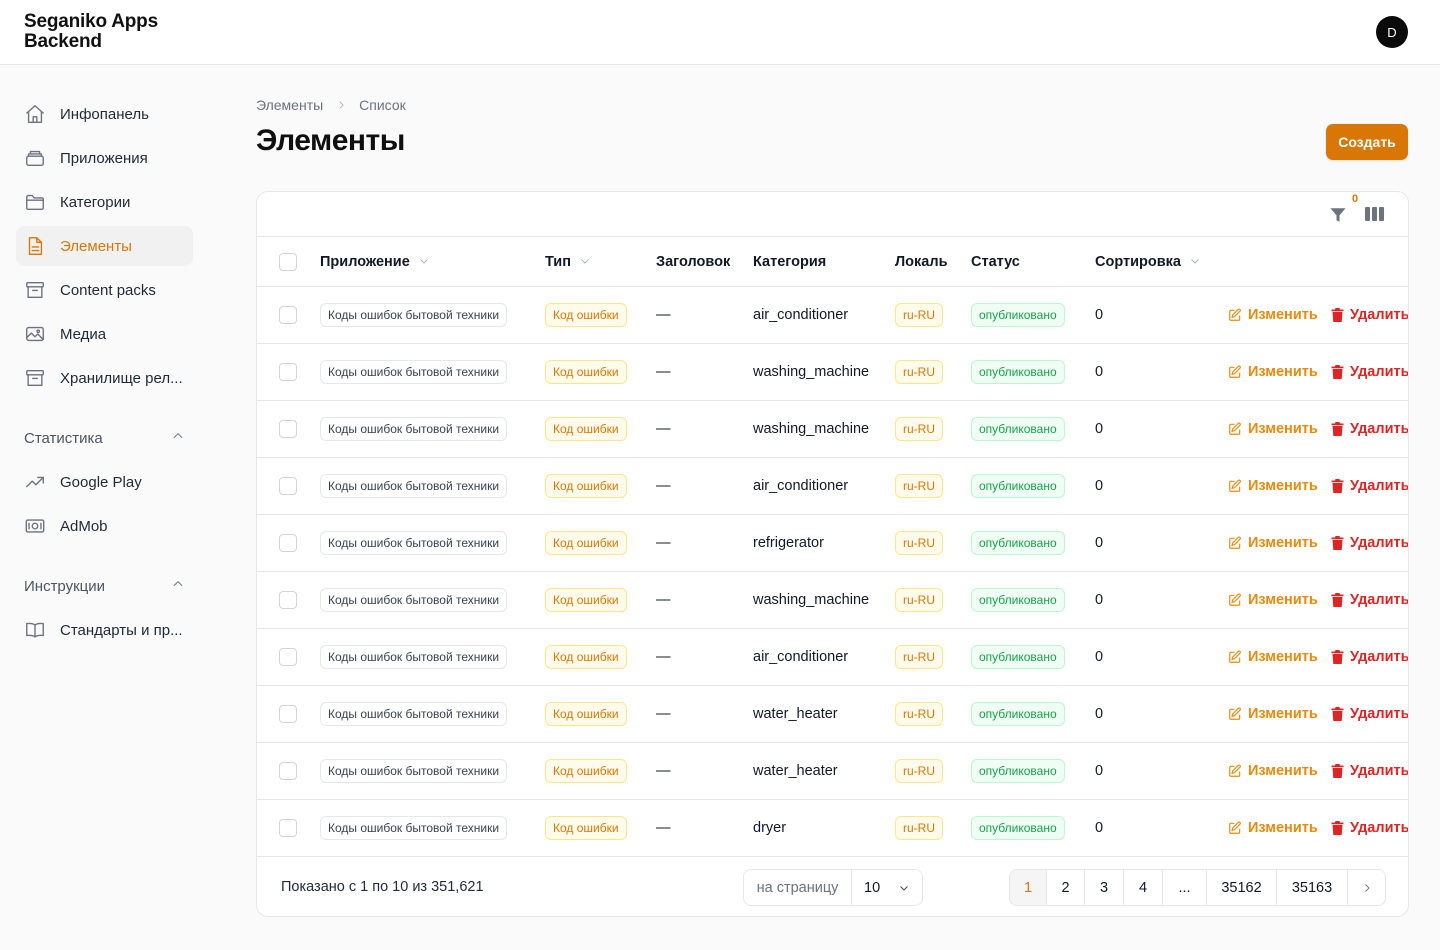  I want to click on create-button: Создать, so click(1367, 142).